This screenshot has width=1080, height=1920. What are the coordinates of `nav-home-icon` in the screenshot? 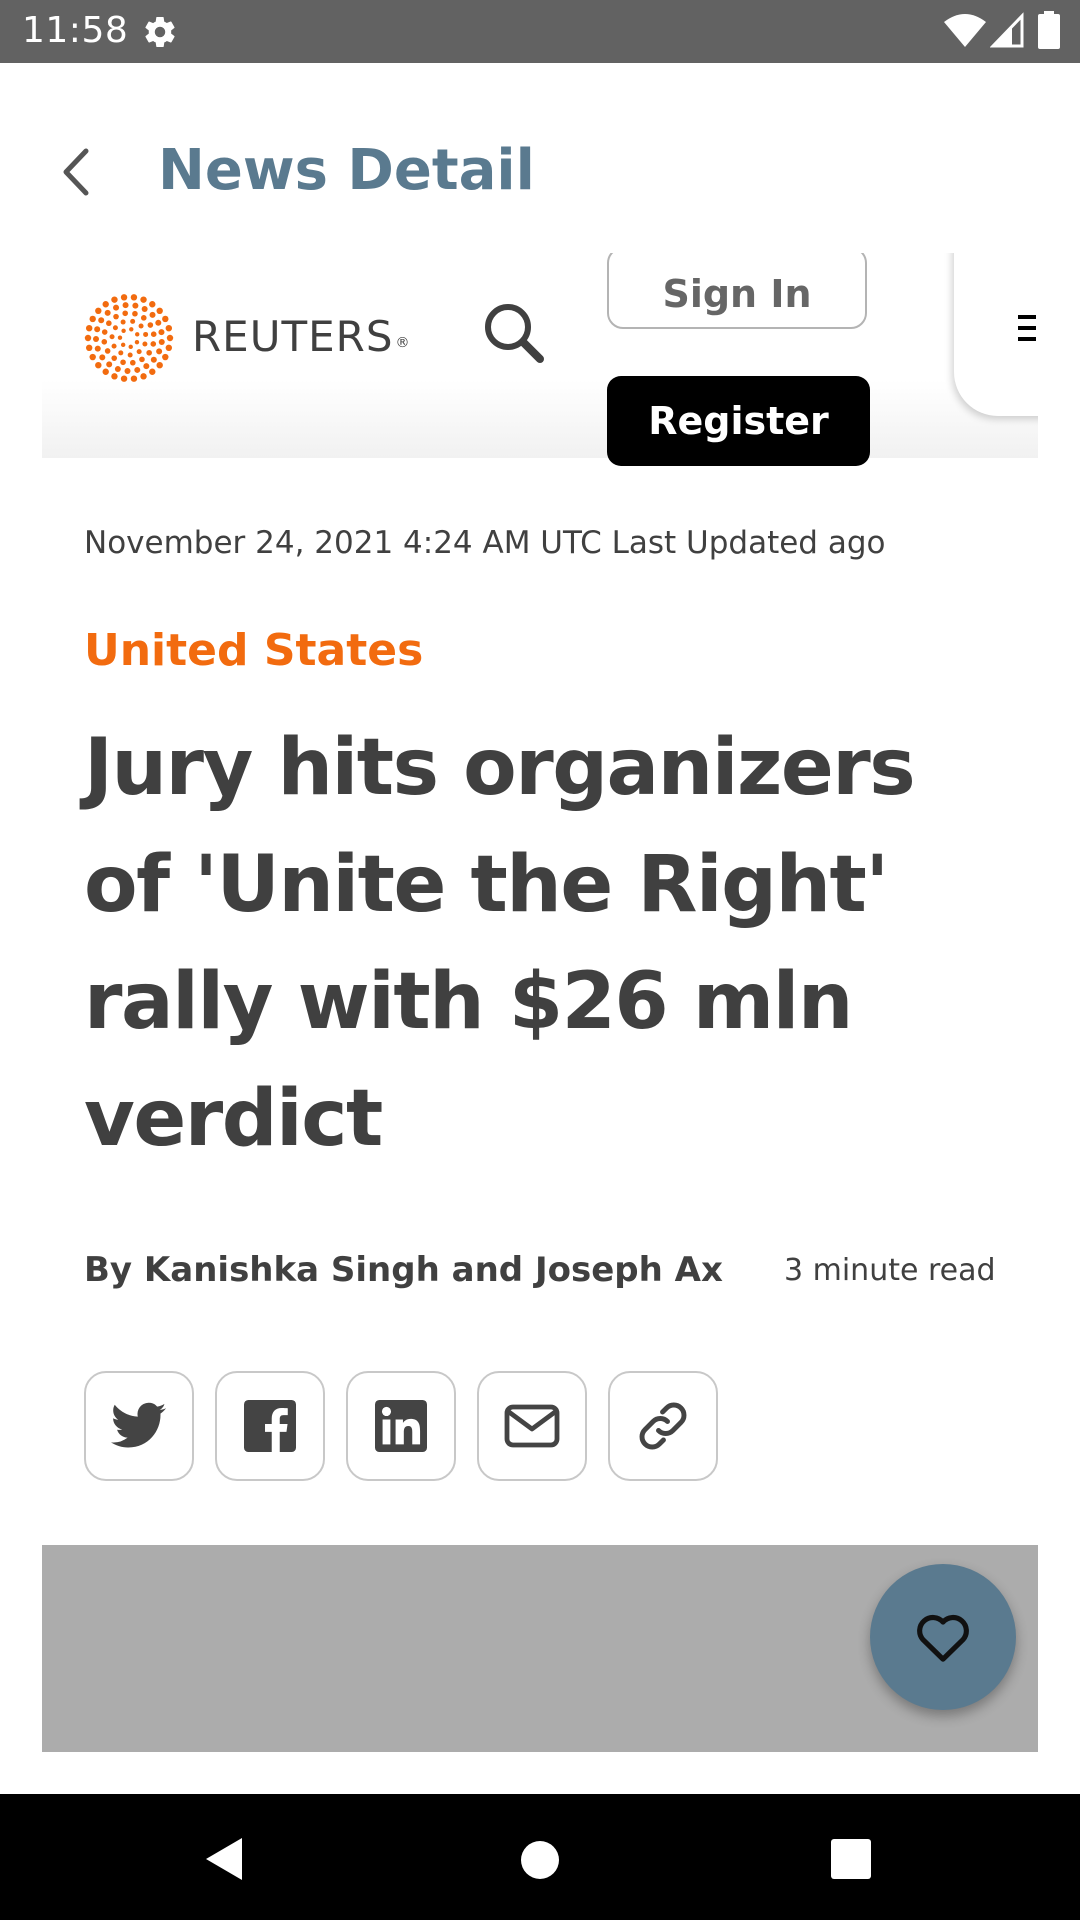 It's located at (540, 1860).